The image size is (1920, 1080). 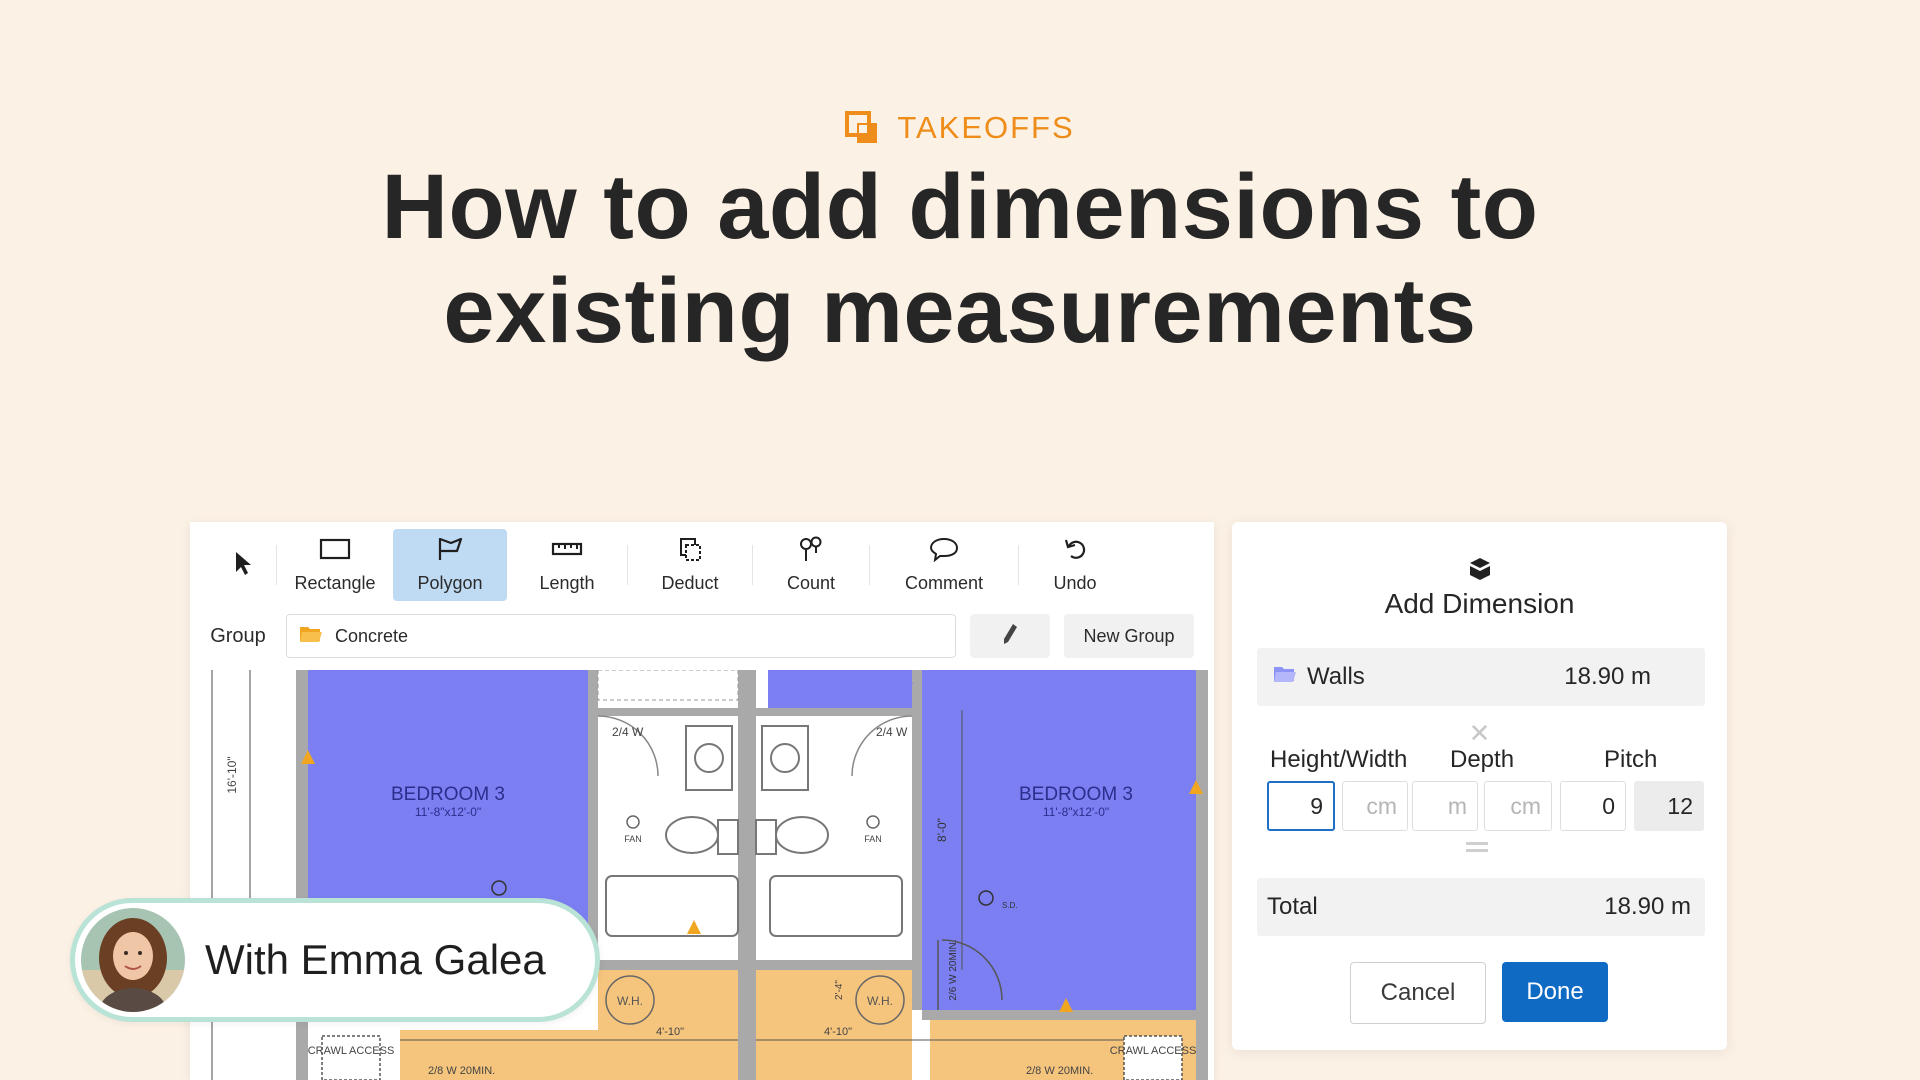 What do you see at coordinates (1153, 1051) in the screenshot?
I see `crawl-access-right: CRAWL ACCESS` at bounding box center [1153, 1051].